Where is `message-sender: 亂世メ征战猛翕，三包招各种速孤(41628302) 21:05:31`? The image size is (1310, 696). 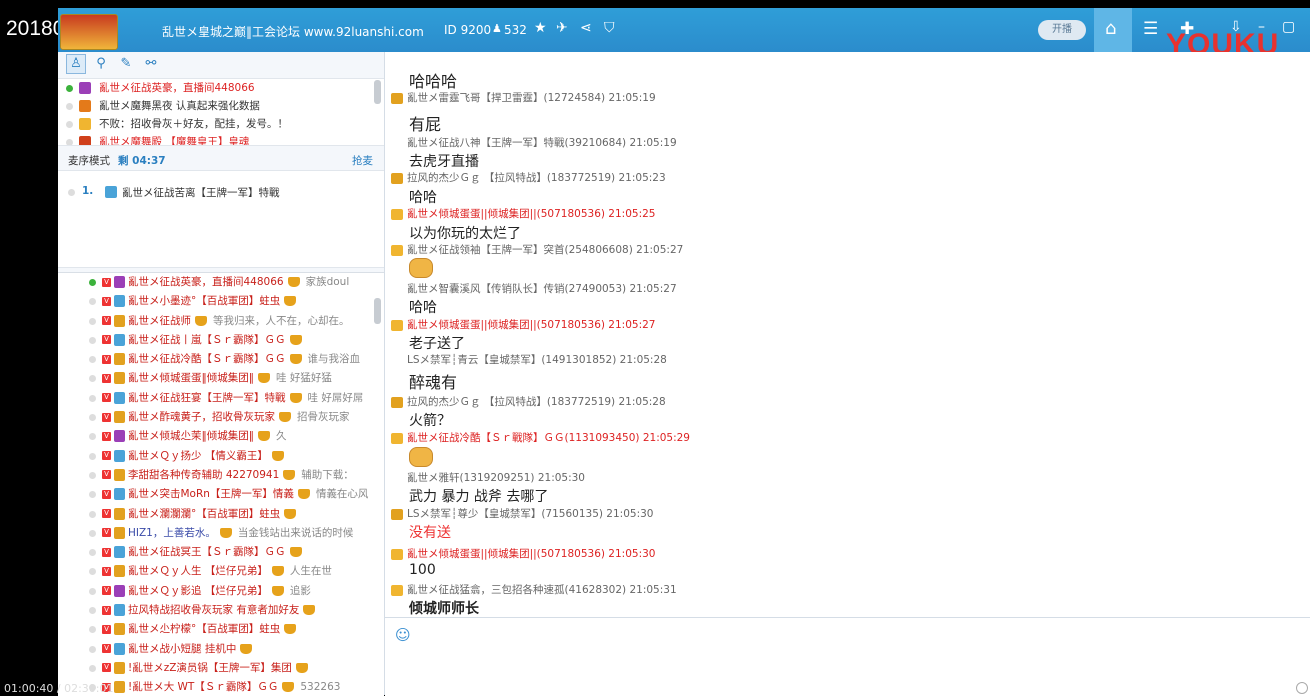 message-sender: 亂世メ征战猛翕，三包招各种速孤(41628302) 21:05:31 is located at coordinates (534, 589).